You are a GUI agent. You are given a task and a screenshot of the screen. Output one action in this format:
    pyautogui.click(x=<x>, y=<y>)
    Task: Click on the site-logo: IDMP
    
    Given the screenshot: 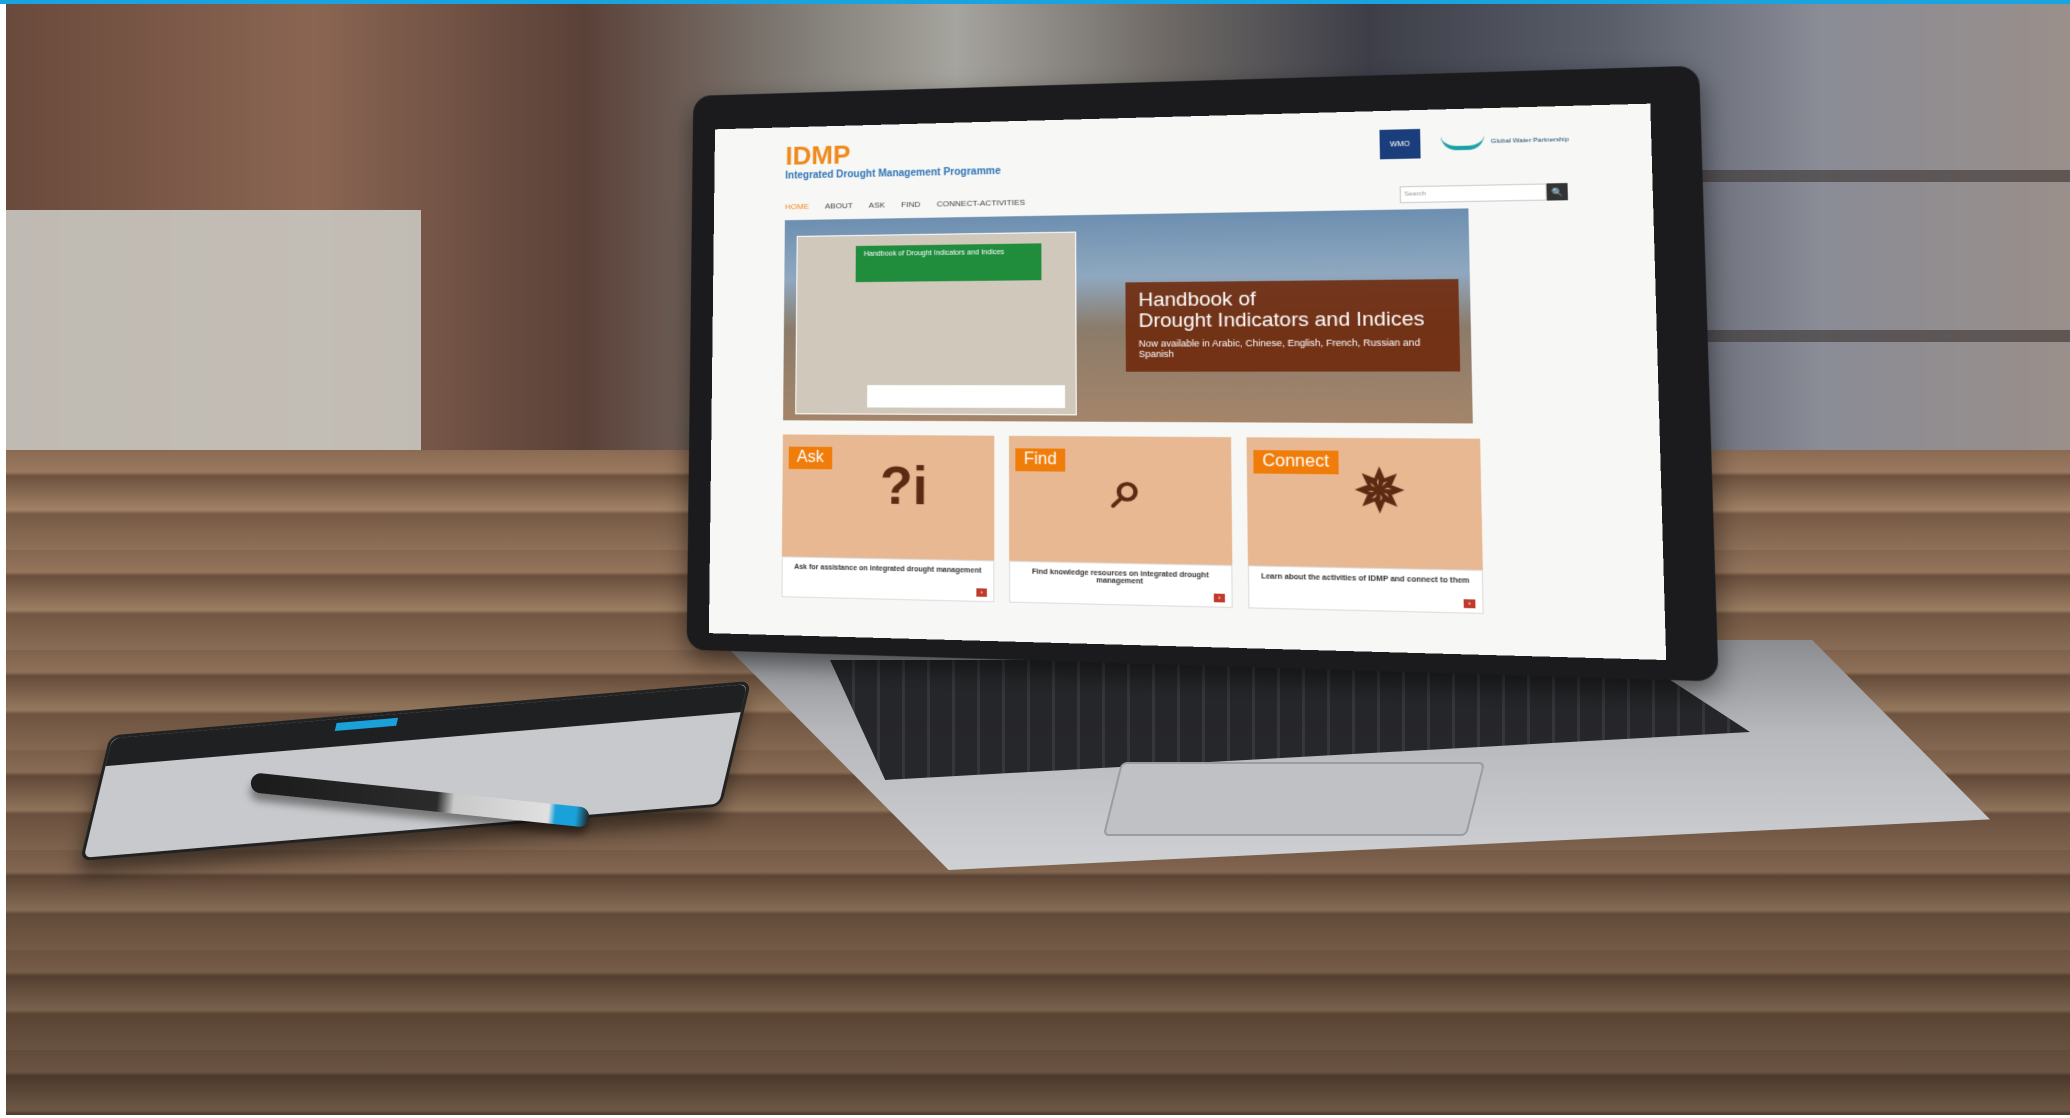 What is the action you would take?
    pyautogui.click(x=892, y=154)
    